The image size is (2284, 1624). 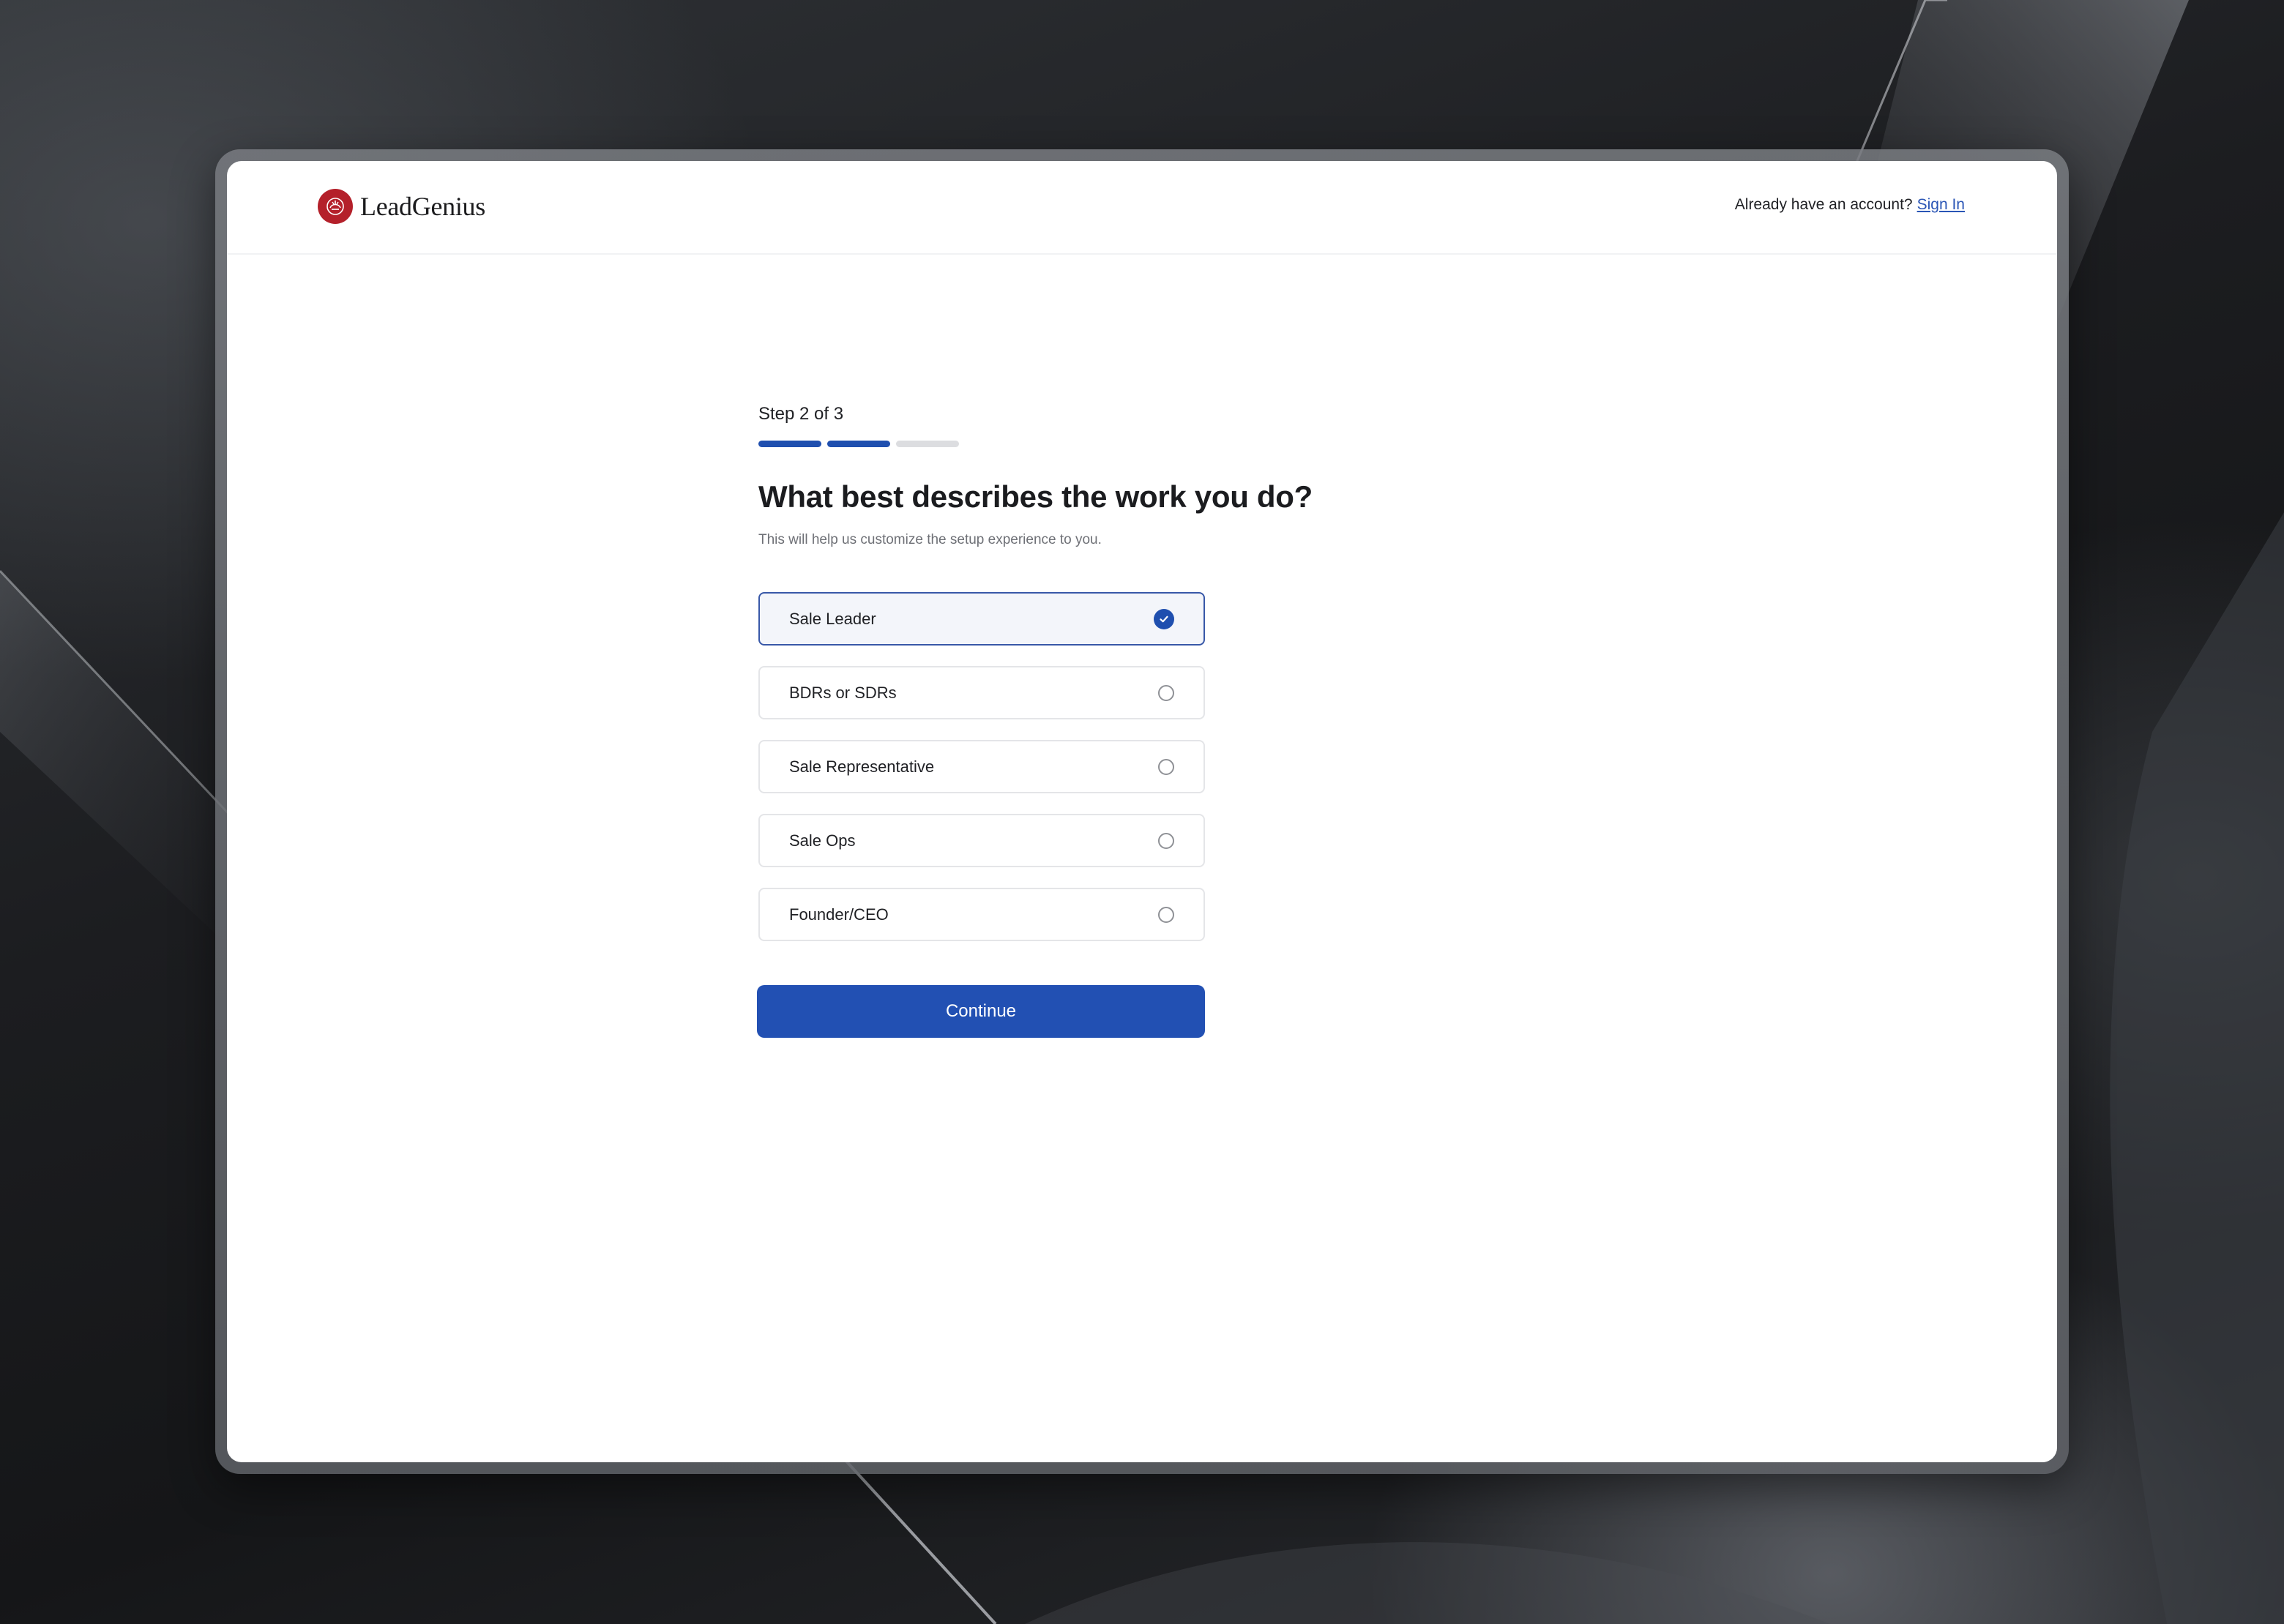 I want to click on option-label: Sale Leader, so click(x=832, y=618).